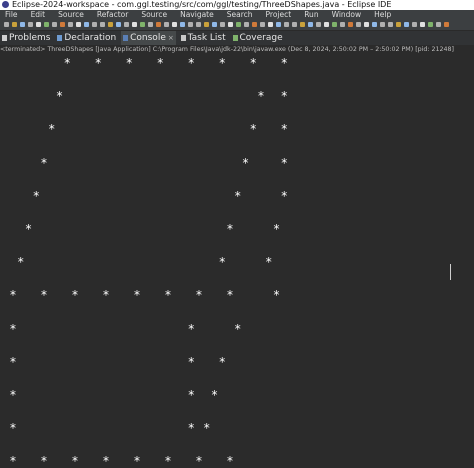  What do you see at coordinates (382, 15) in the screenshot?
I see `menu-help: Help` at bounding box center [382, 15].